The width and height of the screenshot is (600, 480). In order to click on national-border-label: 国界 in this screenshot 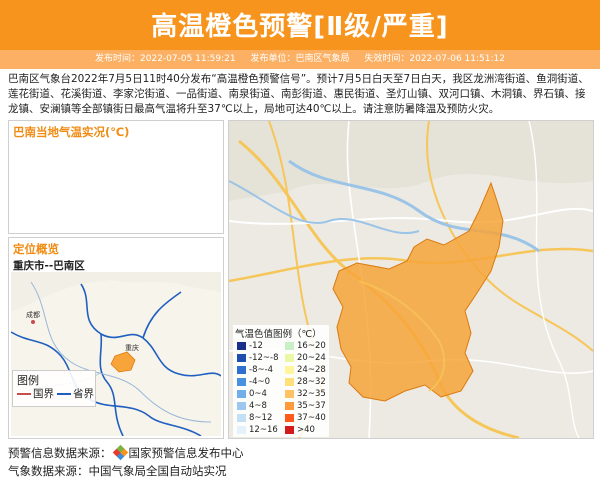, I will do `click(43, 394)`.